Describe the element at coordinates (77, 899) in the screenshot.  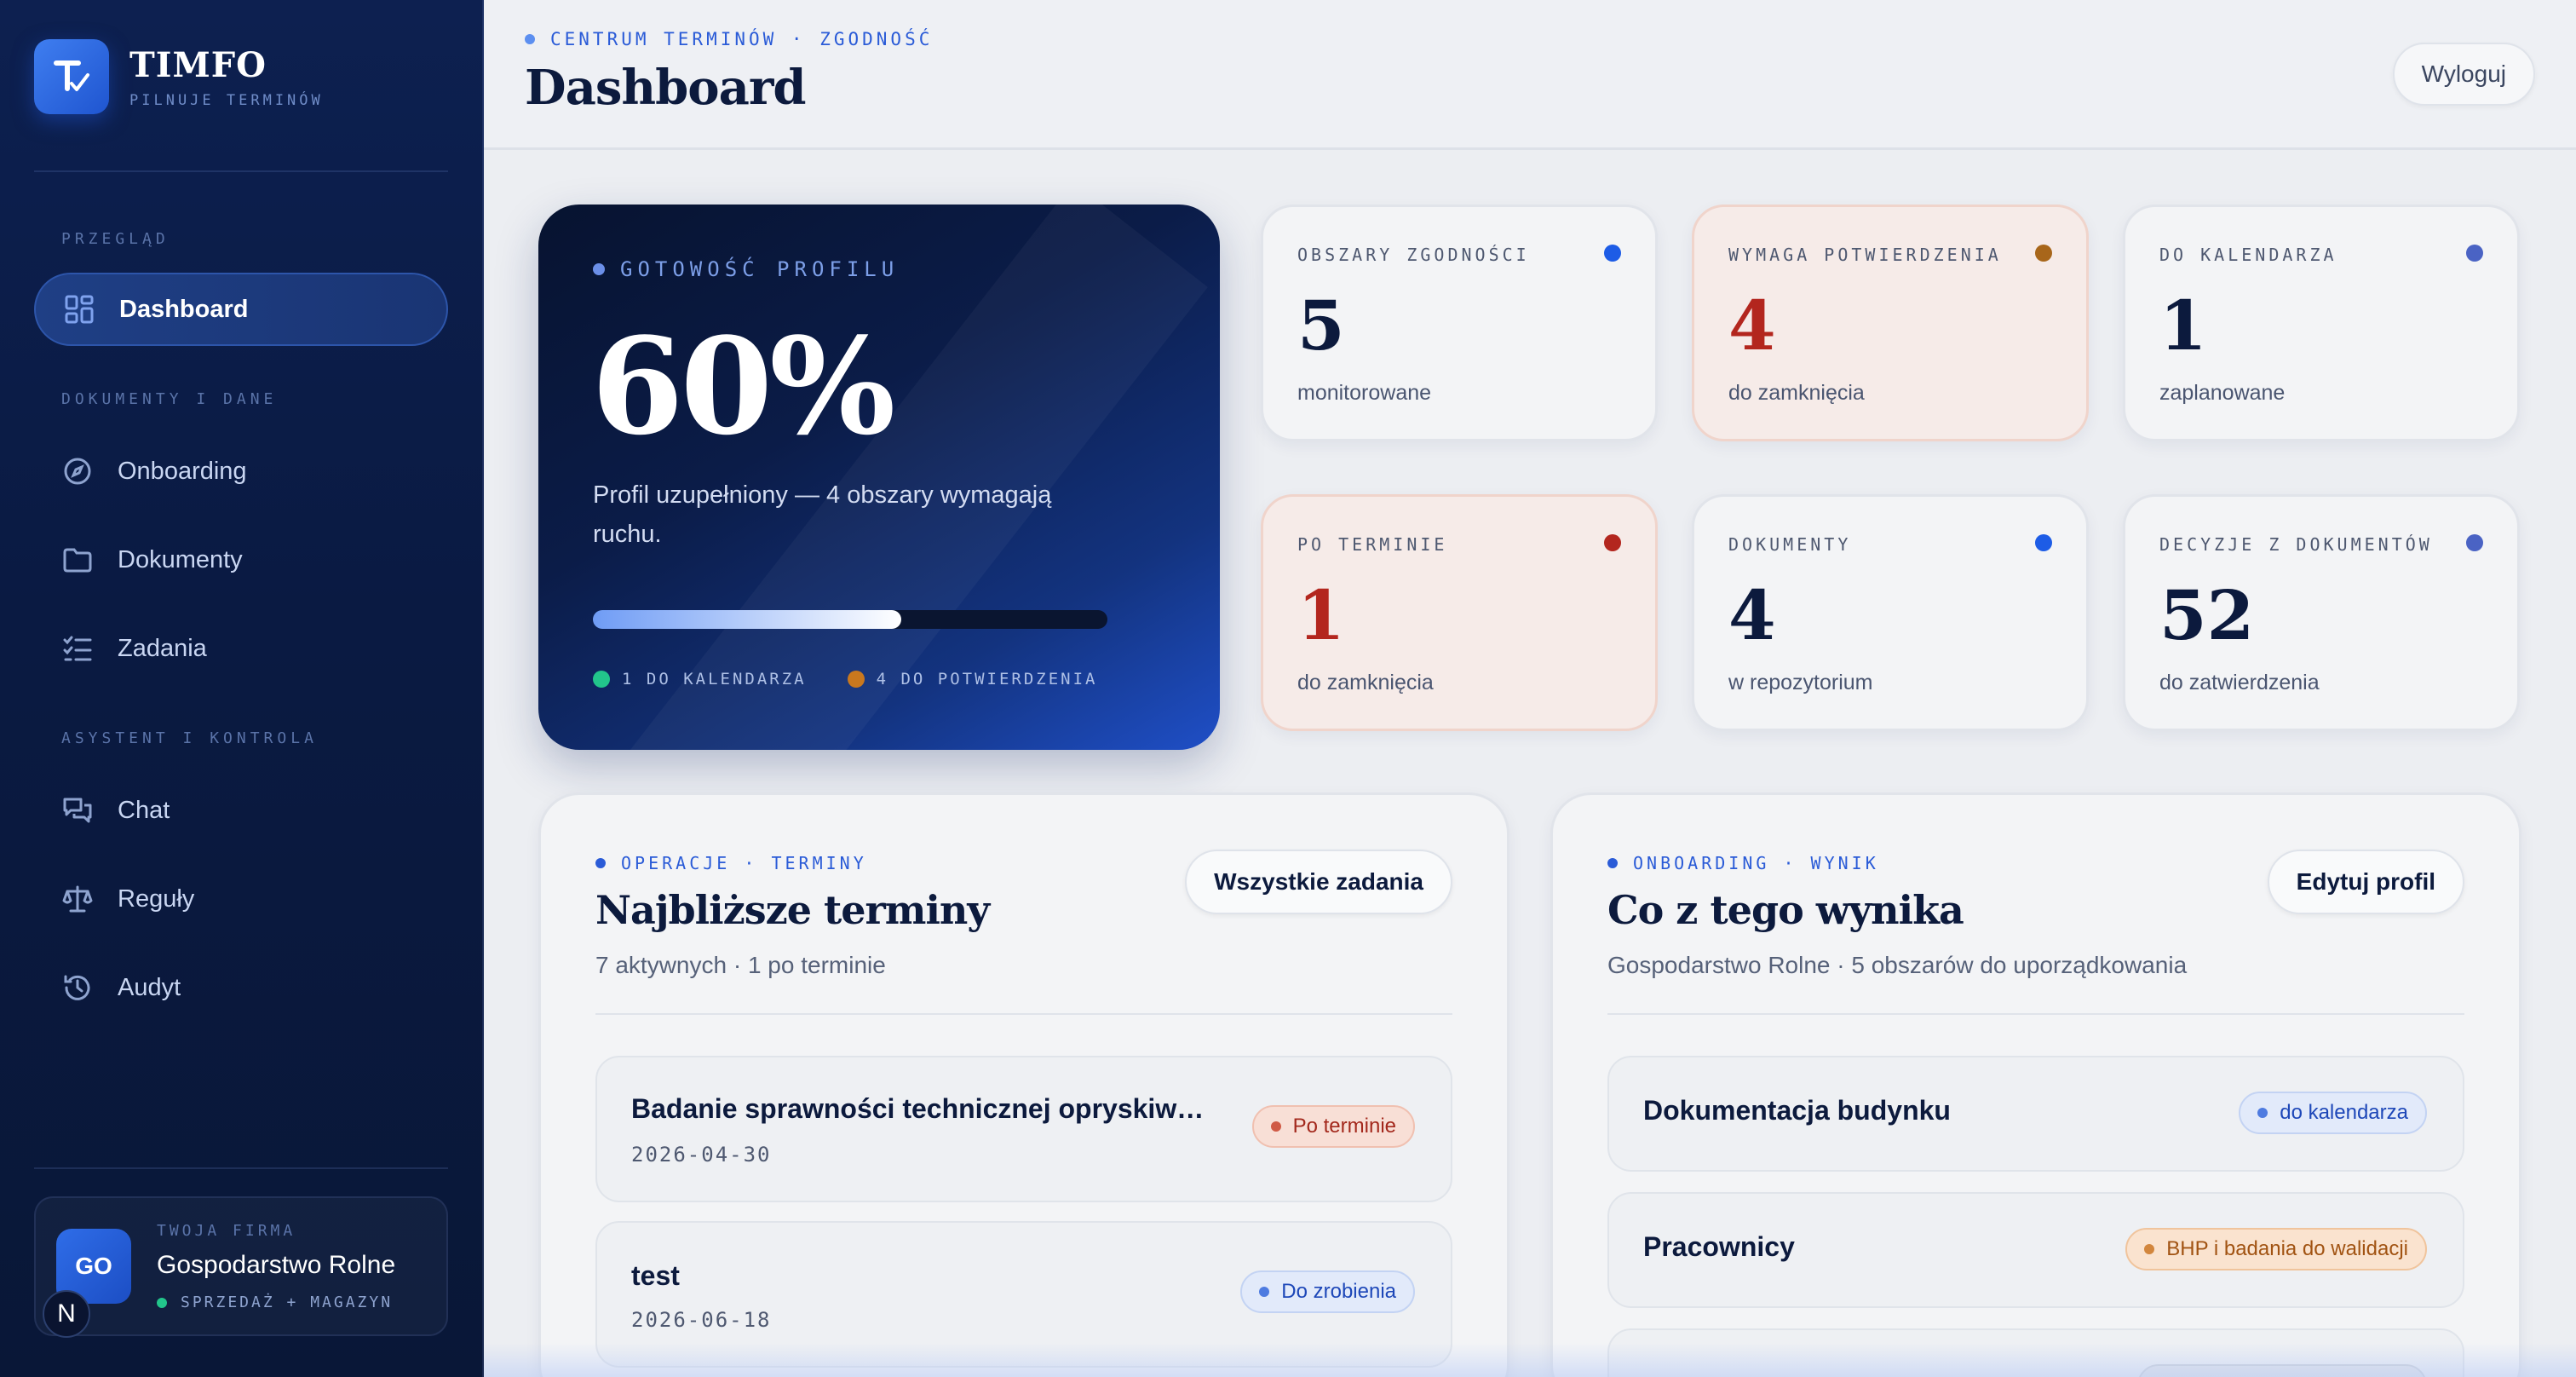
I see `scale-icon` at that location.